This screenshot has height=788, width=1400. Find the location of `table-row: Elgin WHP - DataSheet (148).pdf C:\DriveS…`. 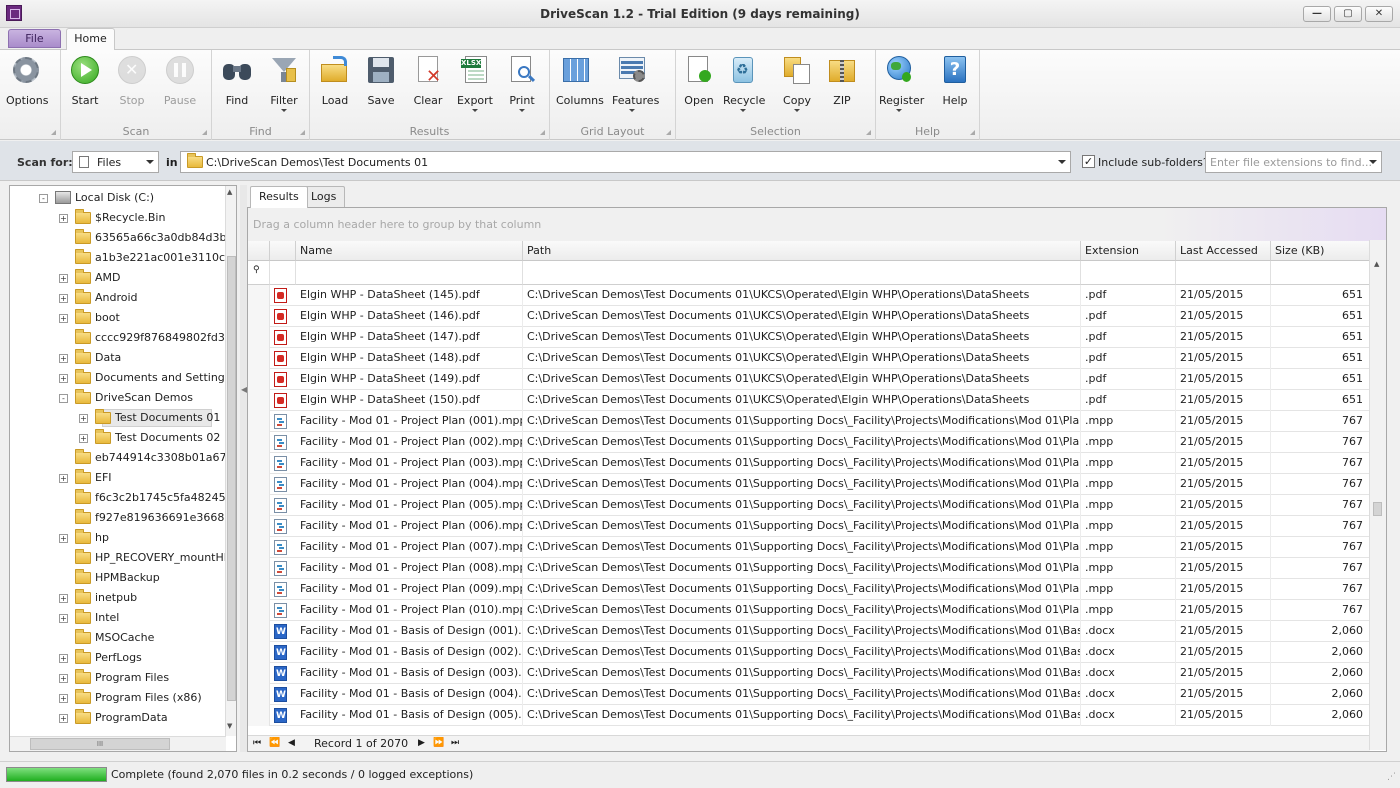

table-row: Elgin WHP - DataSheet (148).pdf C:\DriveS… is located at coordinates (809, 358).